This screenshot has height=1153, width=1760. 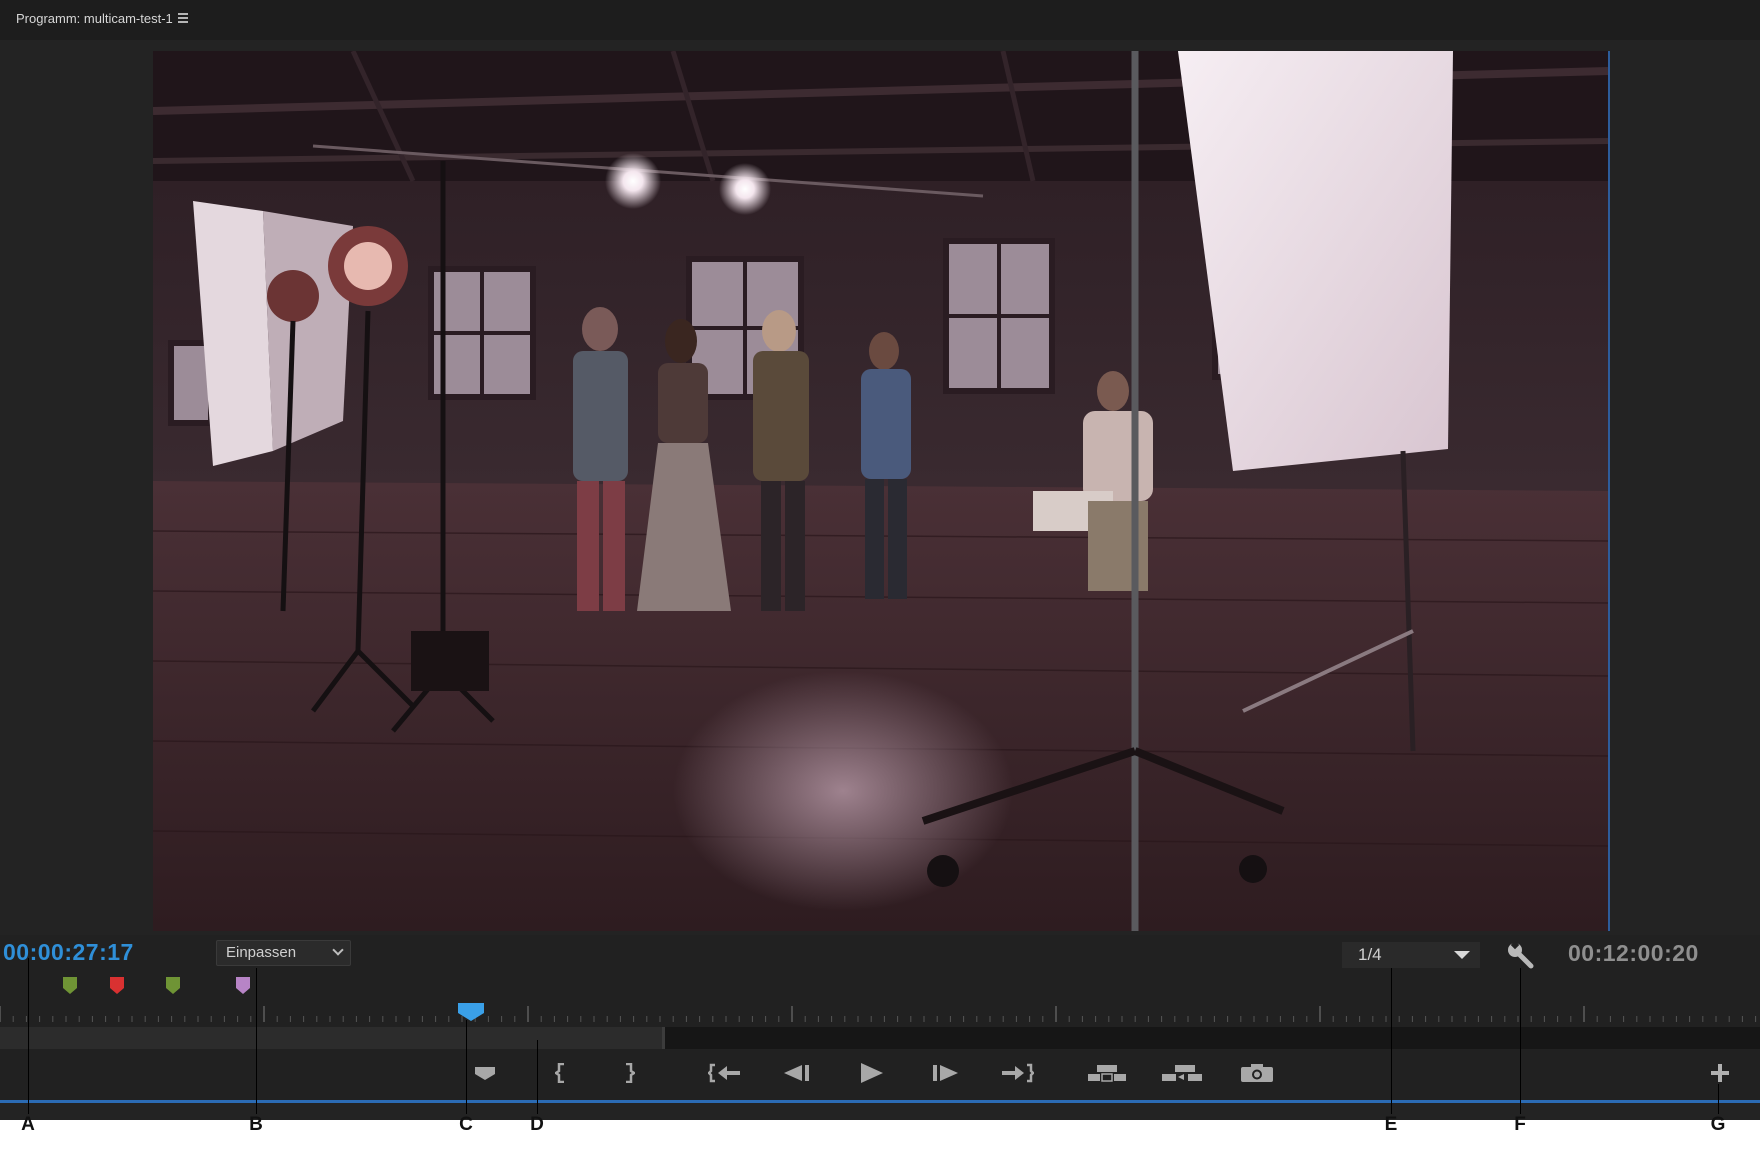 What do you see at coordinates (880, 20) in the screenshot?
I see `panel-header: Programm: multicam-test-1` at bounding box center [880, 20].